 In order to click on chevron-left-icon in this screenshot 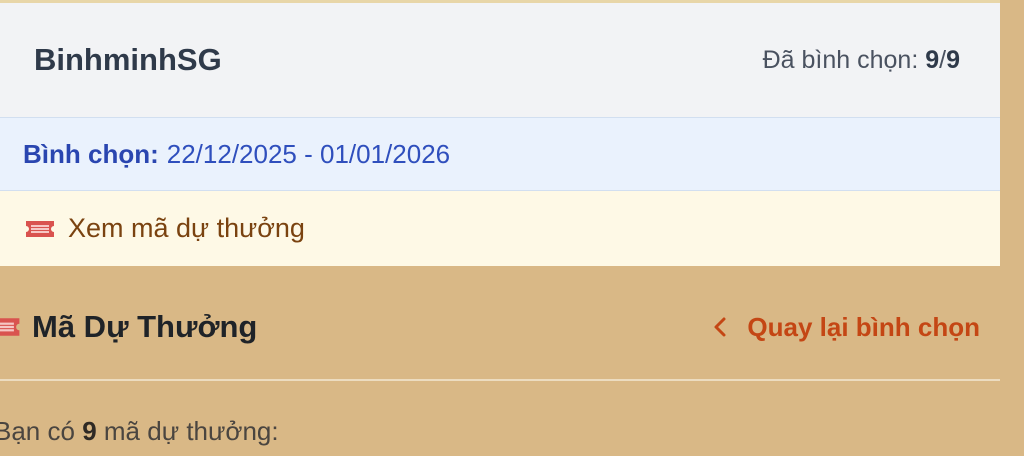, I will do `click(720, 327)`.